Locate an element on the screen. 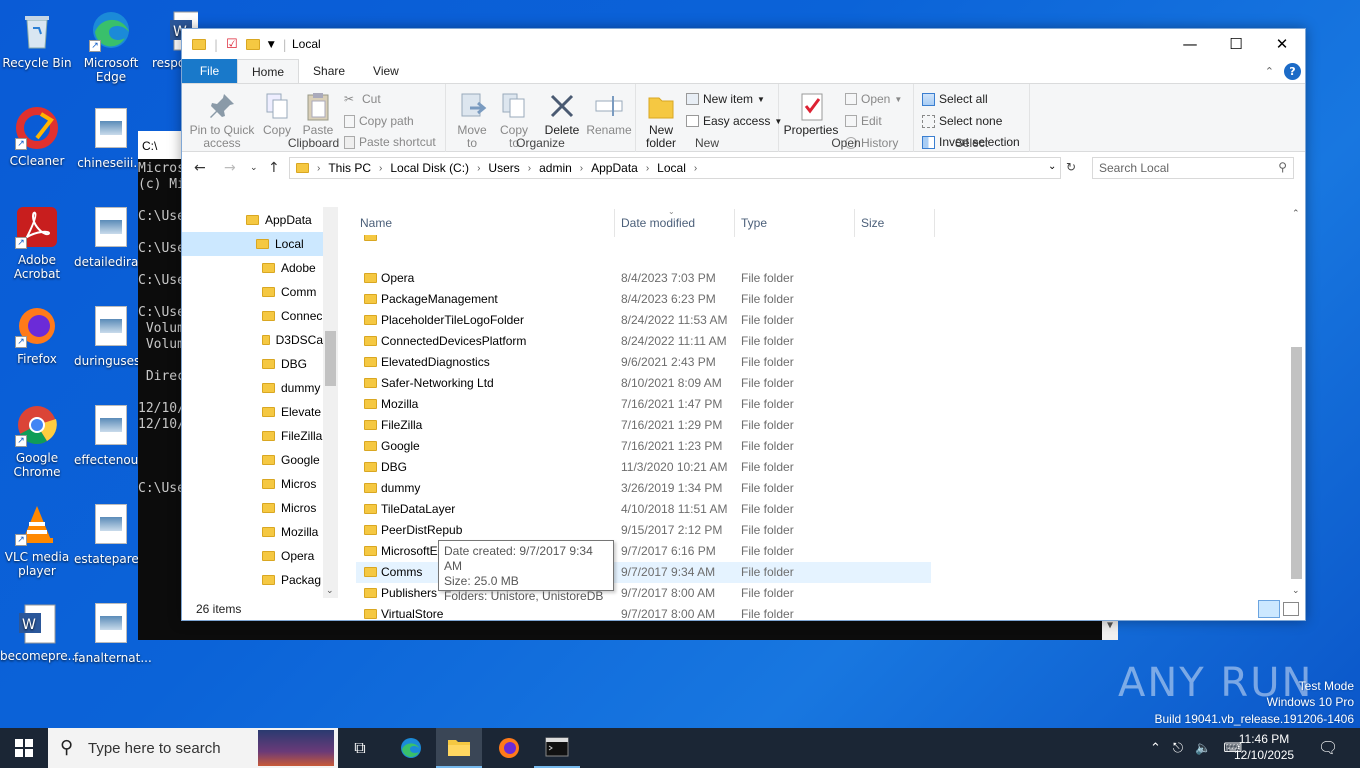 This screenshot has height=768, width=1360. breadcrumb-item: AppData is located at coordinates (614, 168).